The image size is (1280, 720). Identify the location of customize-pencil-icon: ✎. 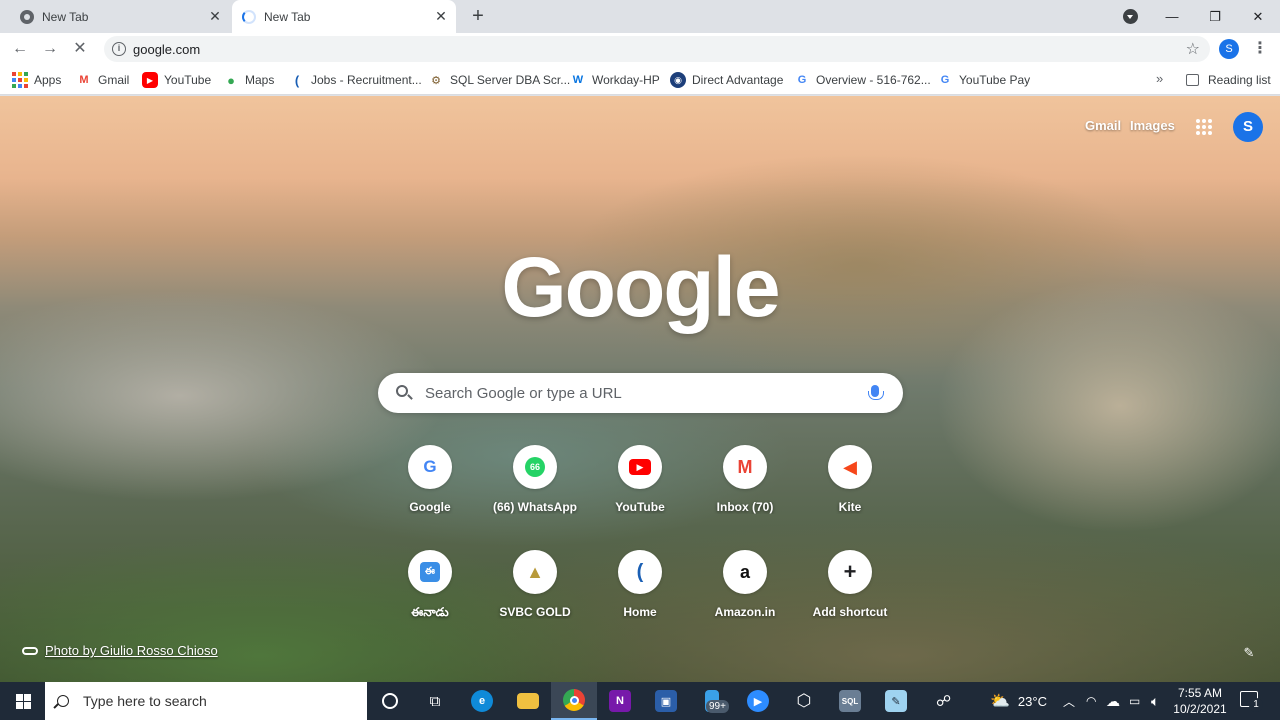
(1249, 653).